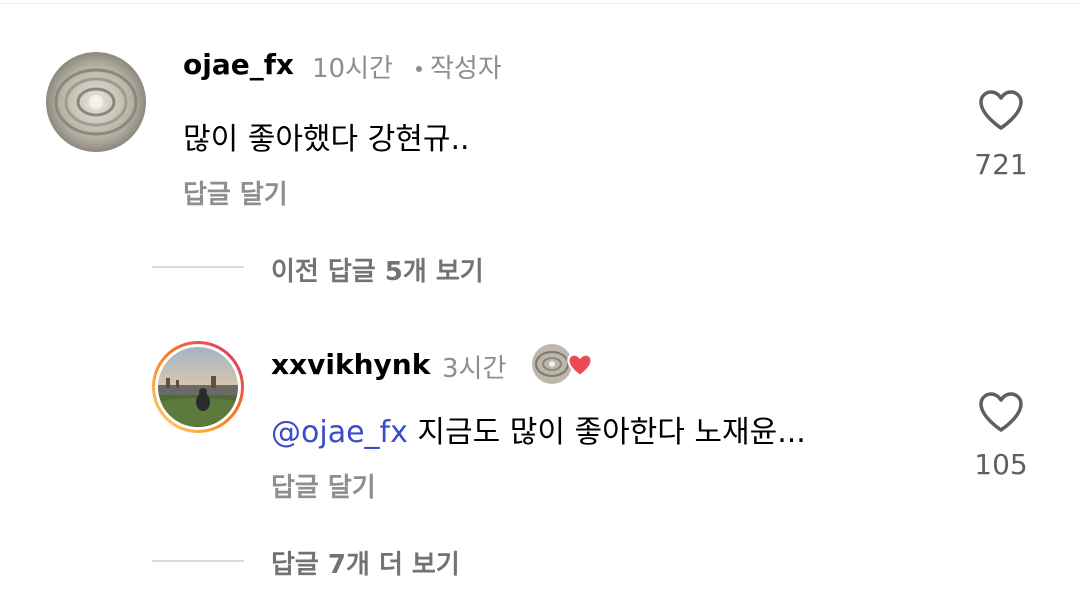  I want to click on comment-time: 10시간, so click(352, 69).